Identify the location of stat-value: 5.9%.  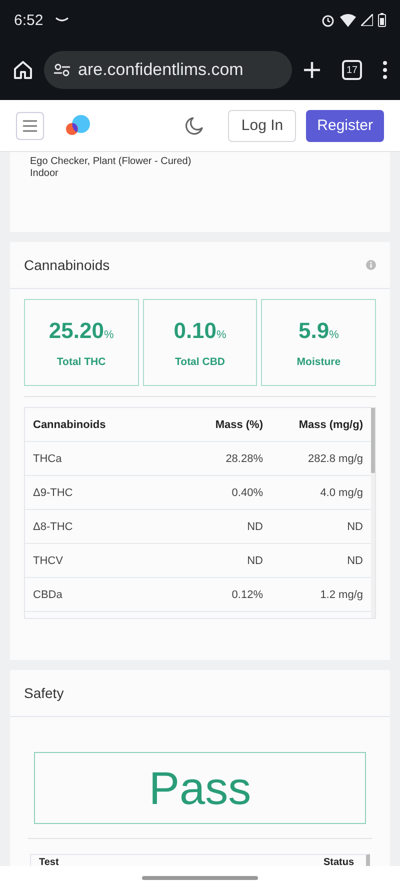
(318, 331).